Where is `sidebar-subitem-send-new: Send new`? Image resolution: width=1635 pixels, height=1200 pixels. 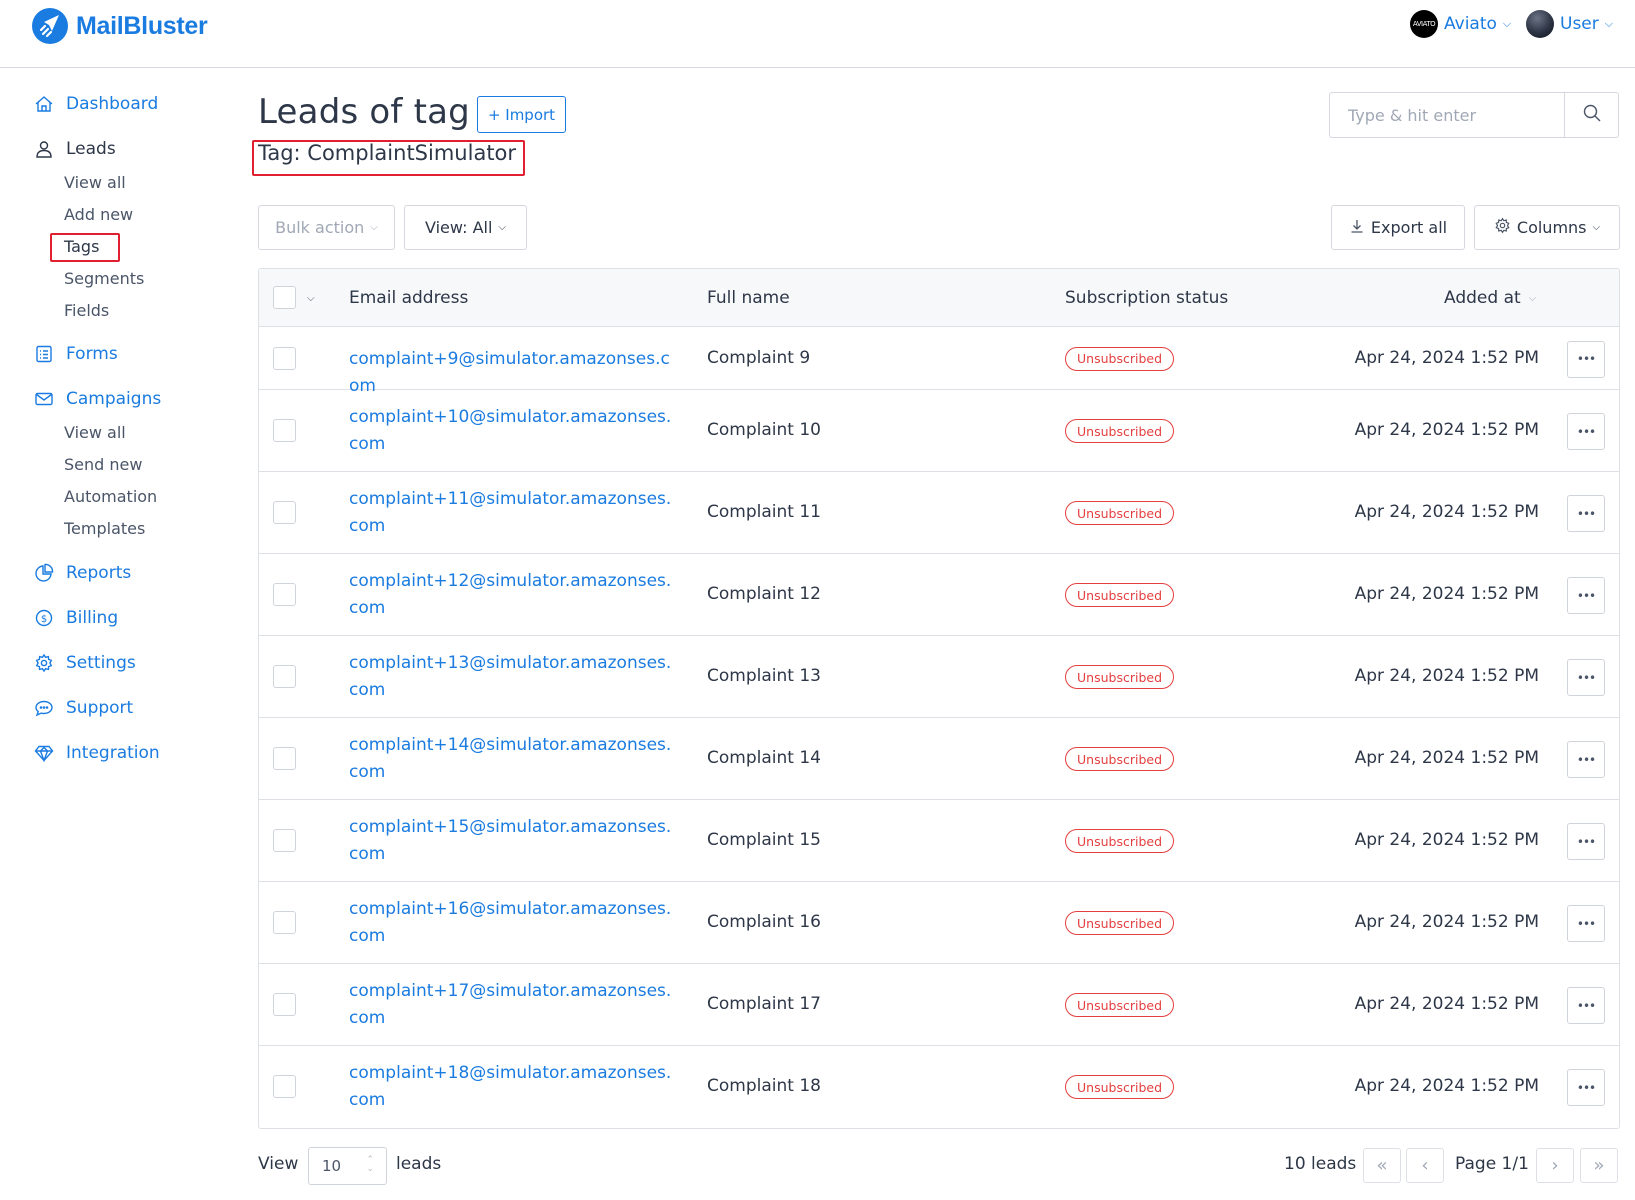
sidebar-subitem-send-new: Send new is located at coordinates (103, 464).